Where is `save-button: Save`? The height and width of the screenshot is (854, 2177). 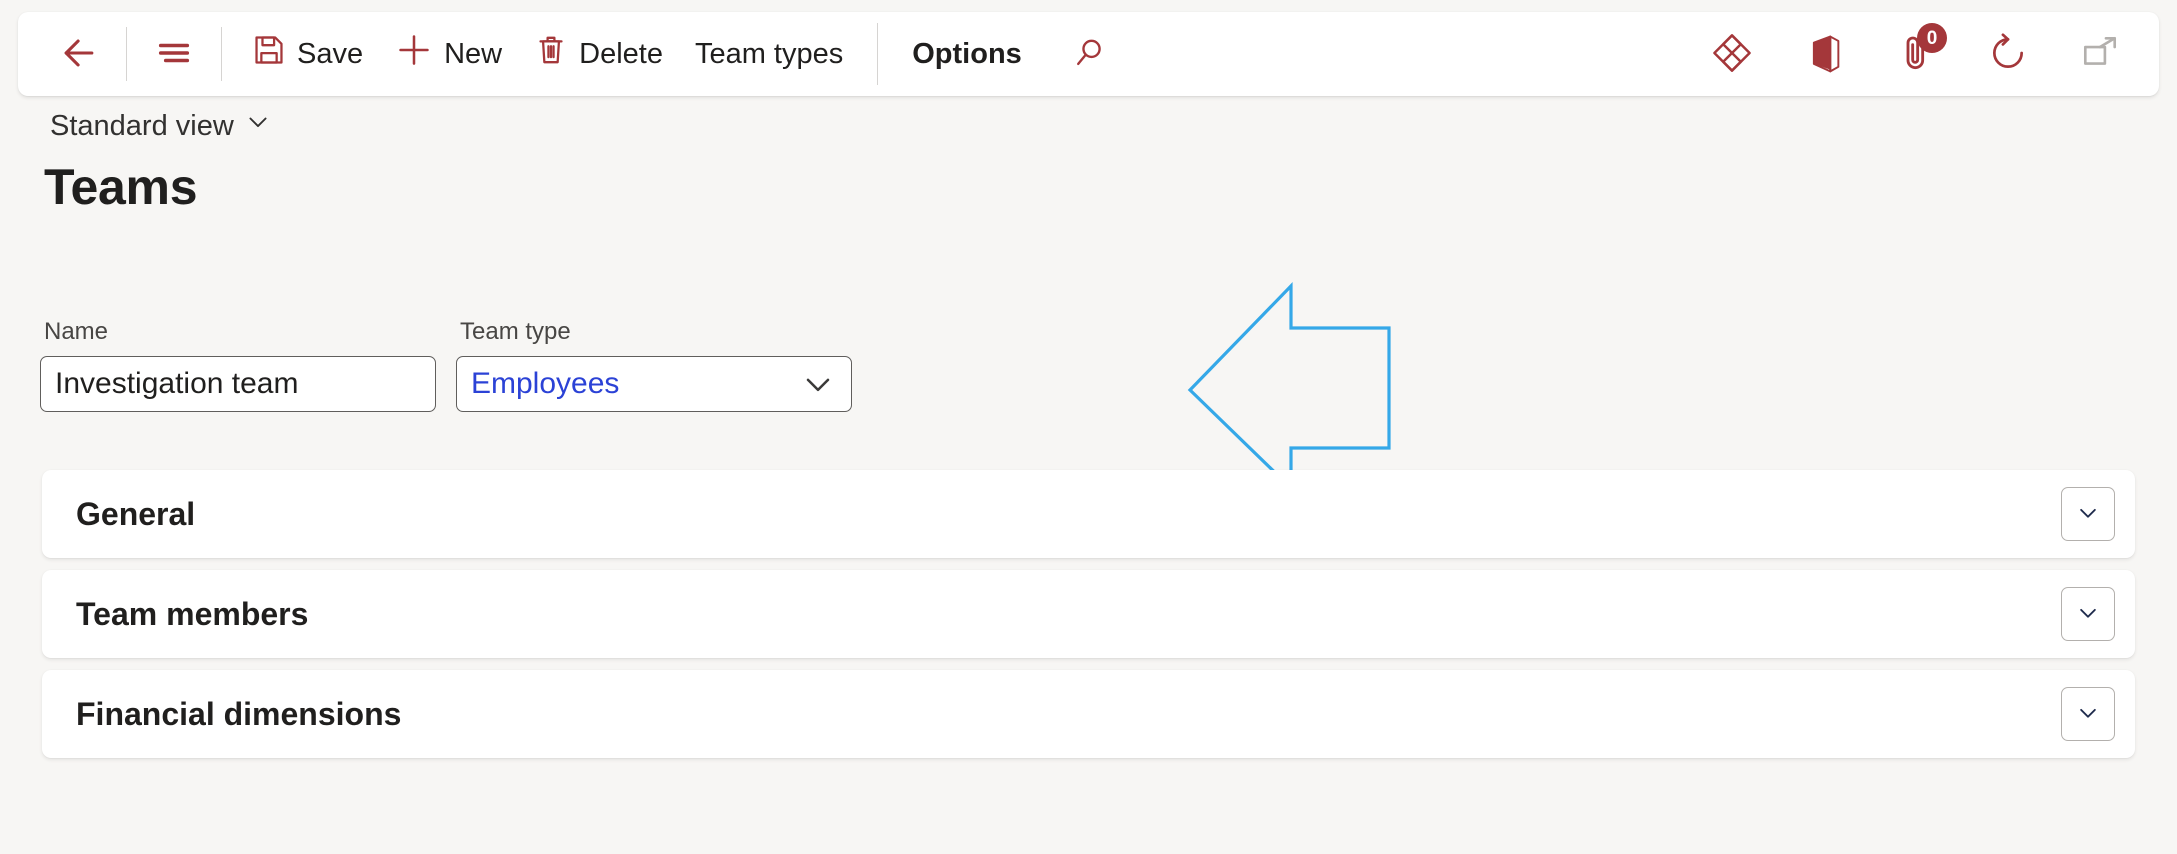
save-button: Save is located at coordinates (307, 54).